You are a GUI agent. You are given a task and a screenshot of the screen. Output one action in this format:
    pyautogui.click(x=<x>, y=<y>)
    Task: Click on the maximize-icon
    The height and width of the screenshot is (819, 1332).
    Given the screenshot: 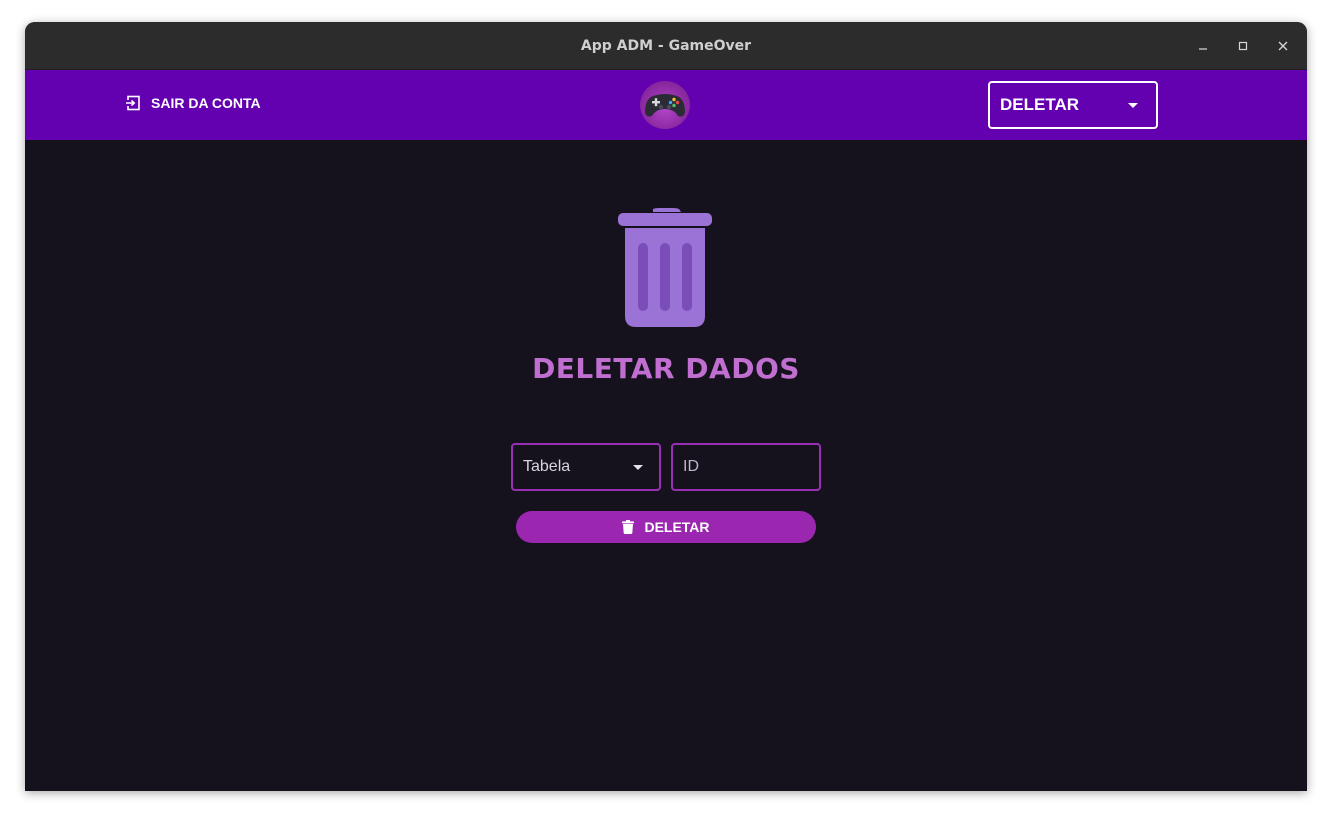 What is the action you would take?
    pyautogui.click(x=1243, y=46)
    